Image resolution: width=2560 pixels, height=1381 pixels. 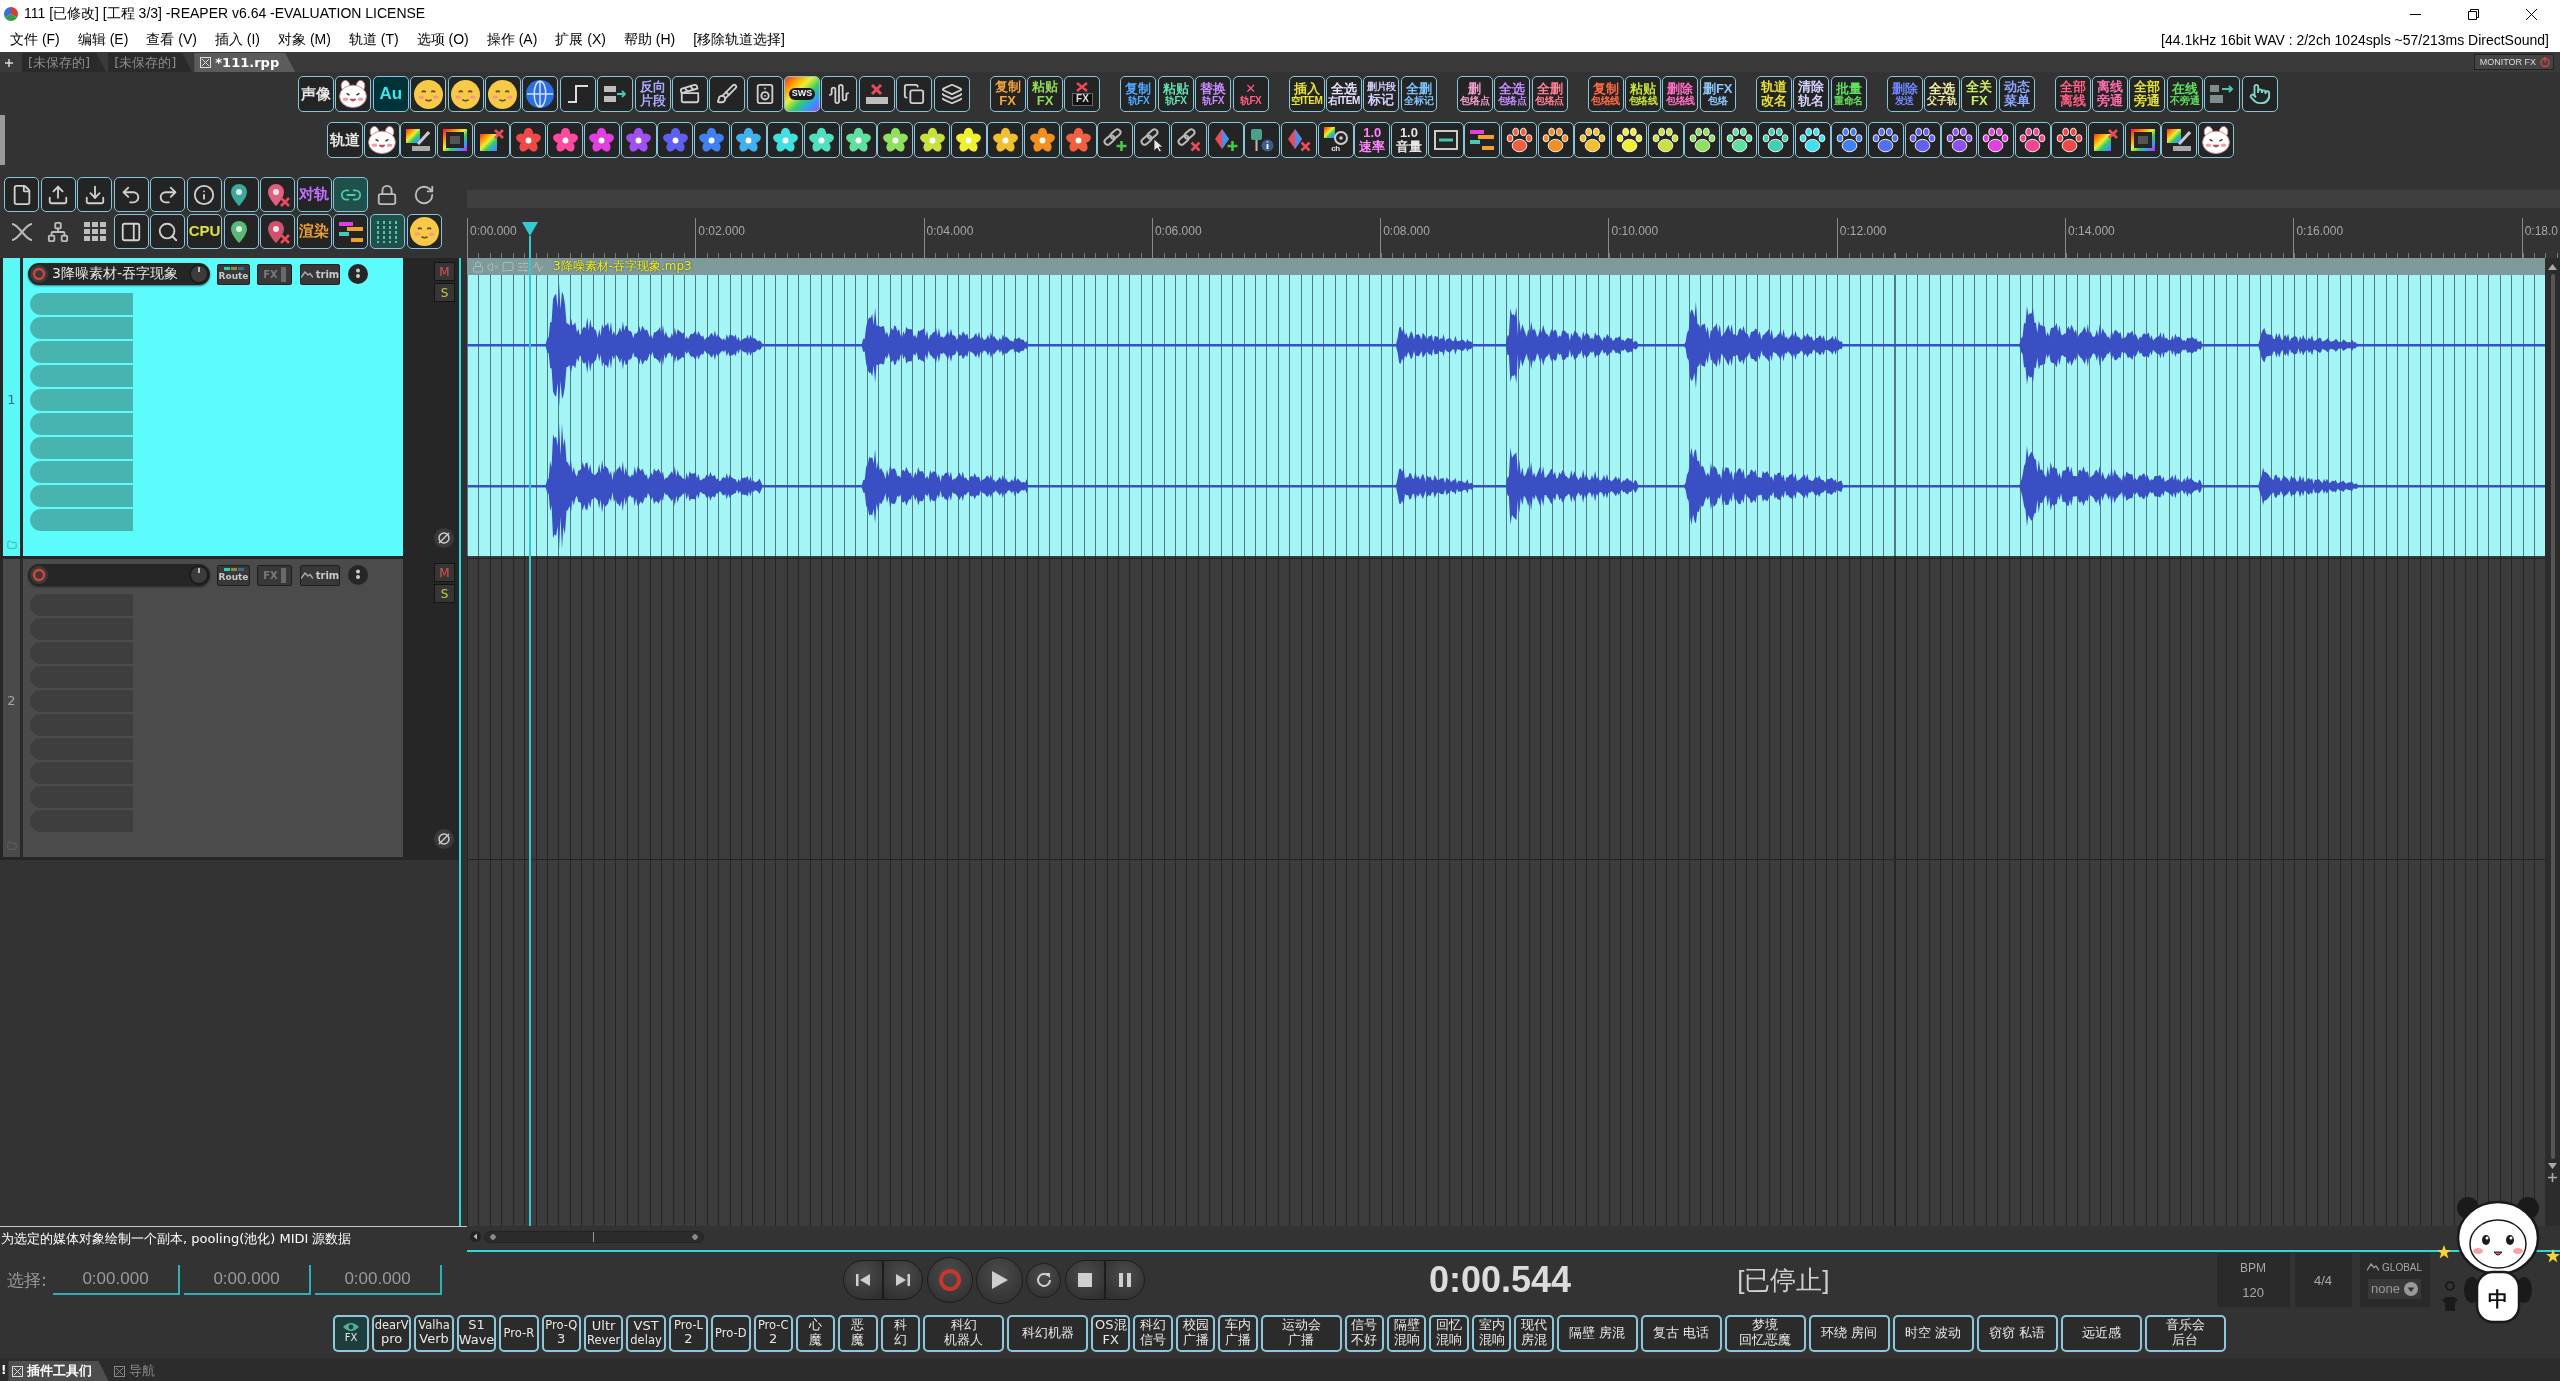 What do you see at coordinates (900, 1333) in the screenshot?
I see `fx-preset-button: 科 幻` at bounding box center [900, 1333].